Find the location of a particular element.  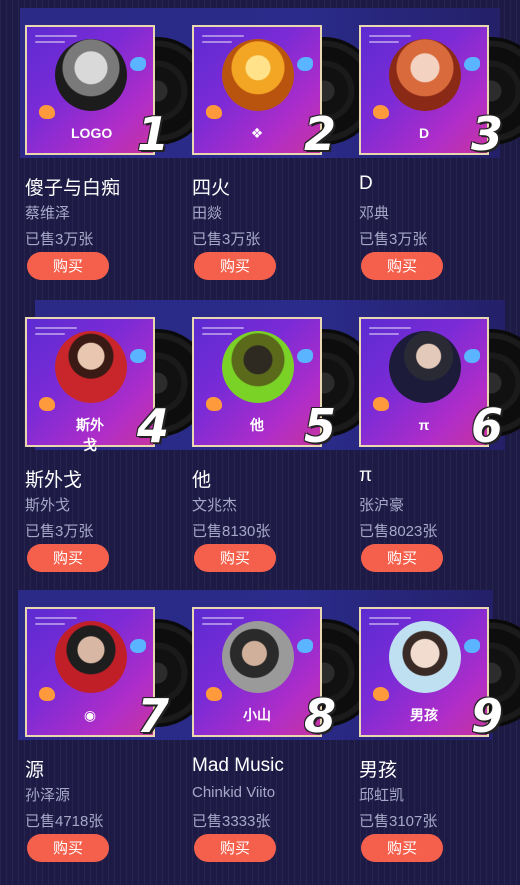

artist-name: 邱虹凯 is located at coordinates (381, 794).